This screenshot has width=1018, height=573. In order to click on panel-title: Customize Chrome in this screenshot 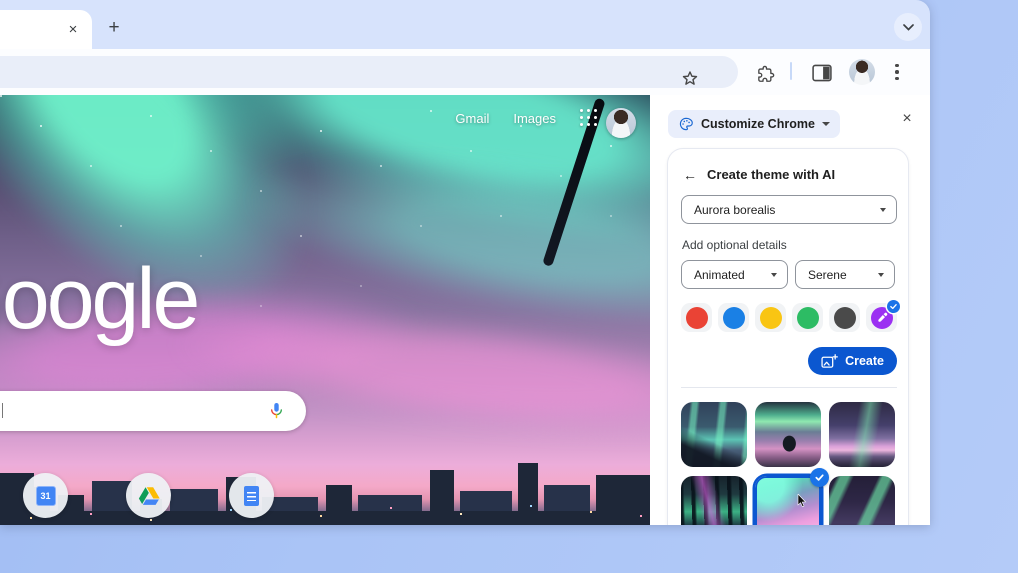, I will do `click(758, 124)`.